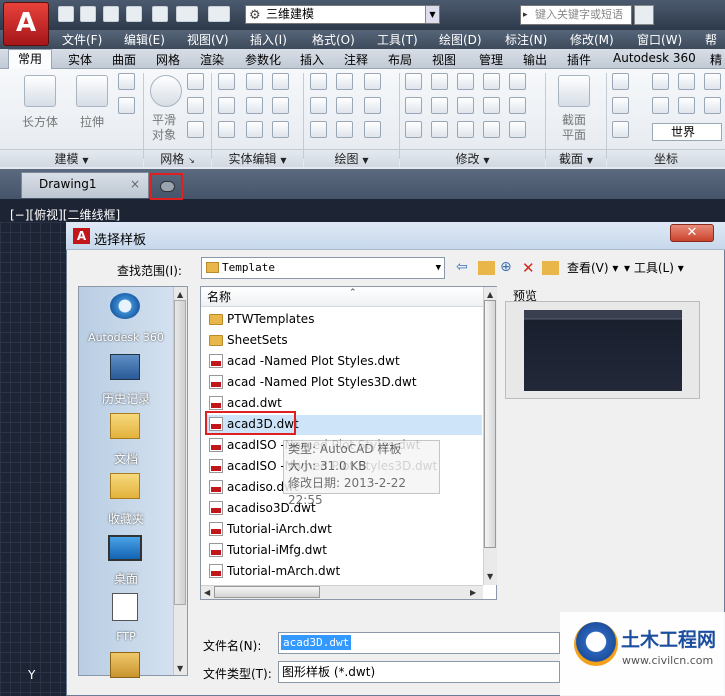 The width and height of the screenshot is (725, 696). I want to click on tab-render: 渲染, so click(212, 59).